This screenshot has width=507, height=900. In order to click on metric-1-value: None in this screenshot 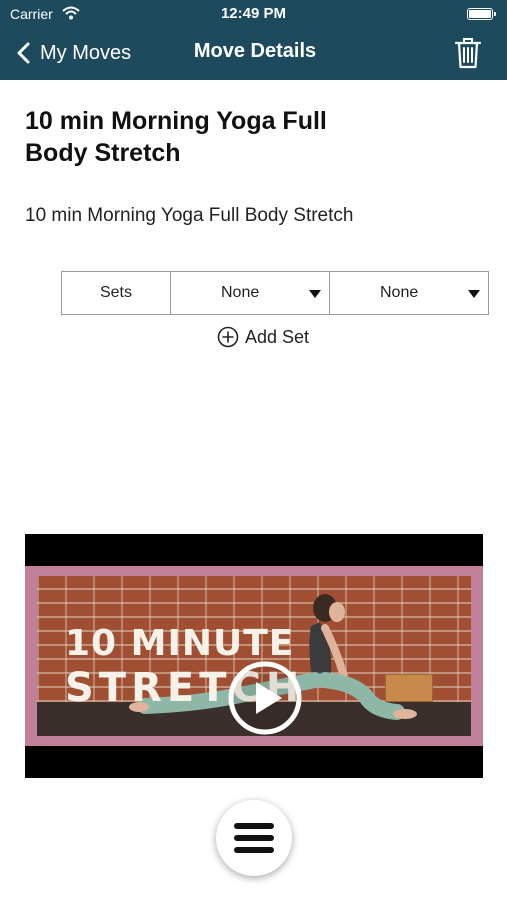, I will do `click(240, 292)`.